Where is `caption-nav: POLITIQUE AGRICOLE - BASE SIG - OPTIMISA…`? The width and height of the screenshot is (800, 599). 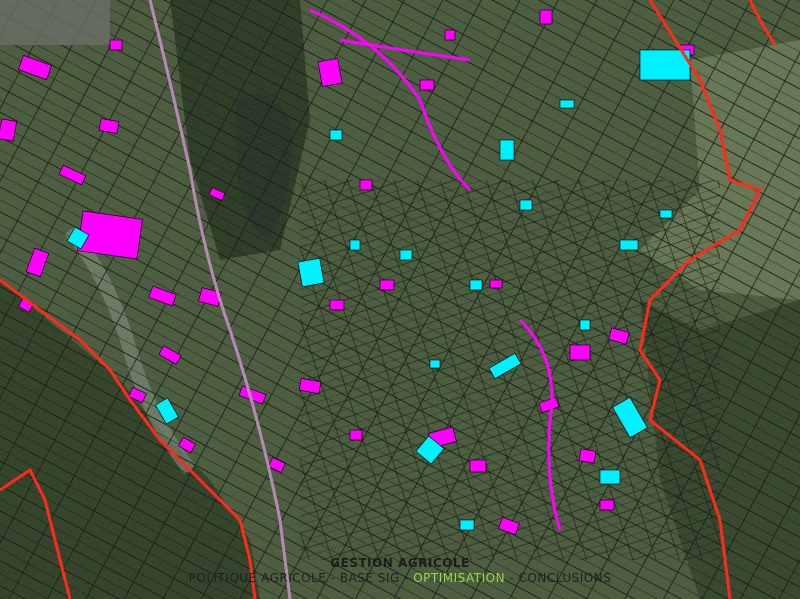
caption-nav: POLITIQUE AGRICOLE - BASE SIG - OPTIMISA… is located at coordinates (400, 578).